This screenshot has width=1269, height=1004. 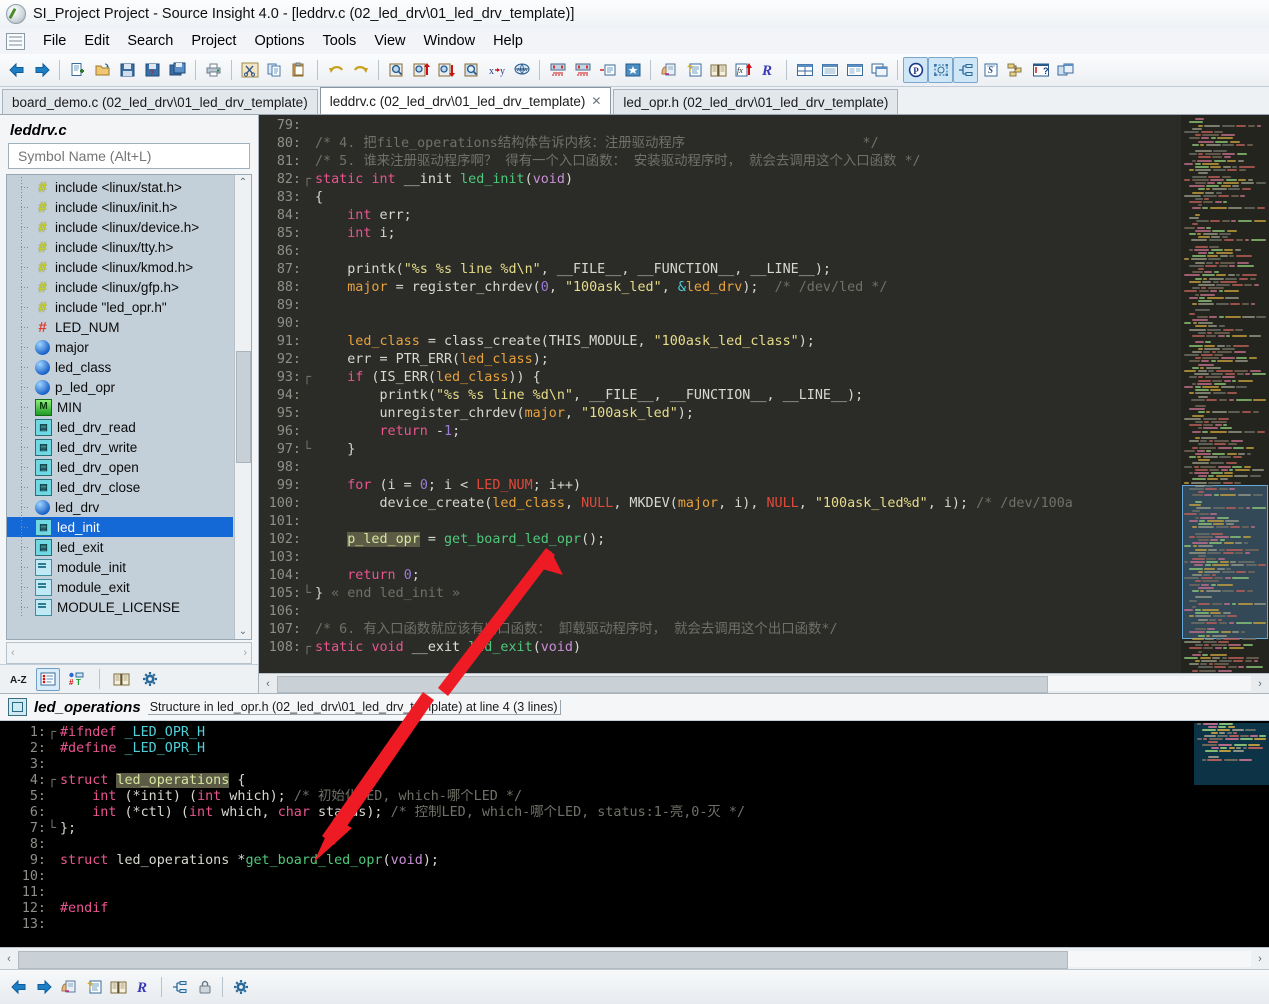 What do you see at coordinates (16, 70) in the screenshot?
I see `back-button` at bounding box center [16, 70].